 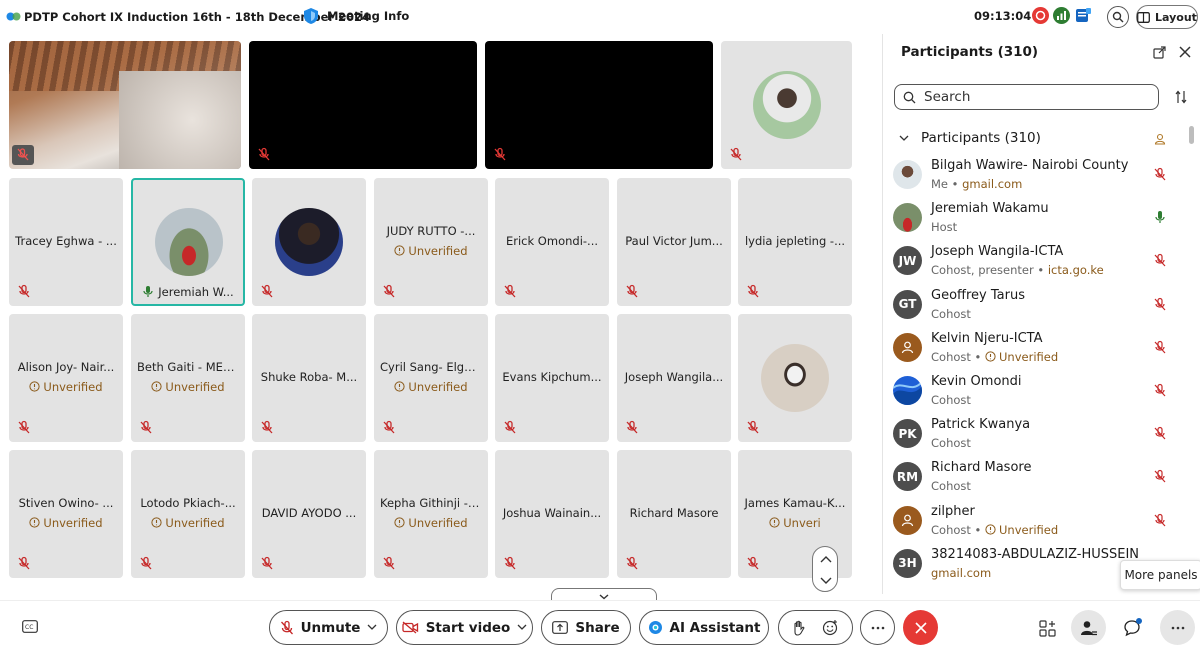 I want to click on participant-tile: Cyril Sang- Elge... Unverified, so click(x=431, y=378).